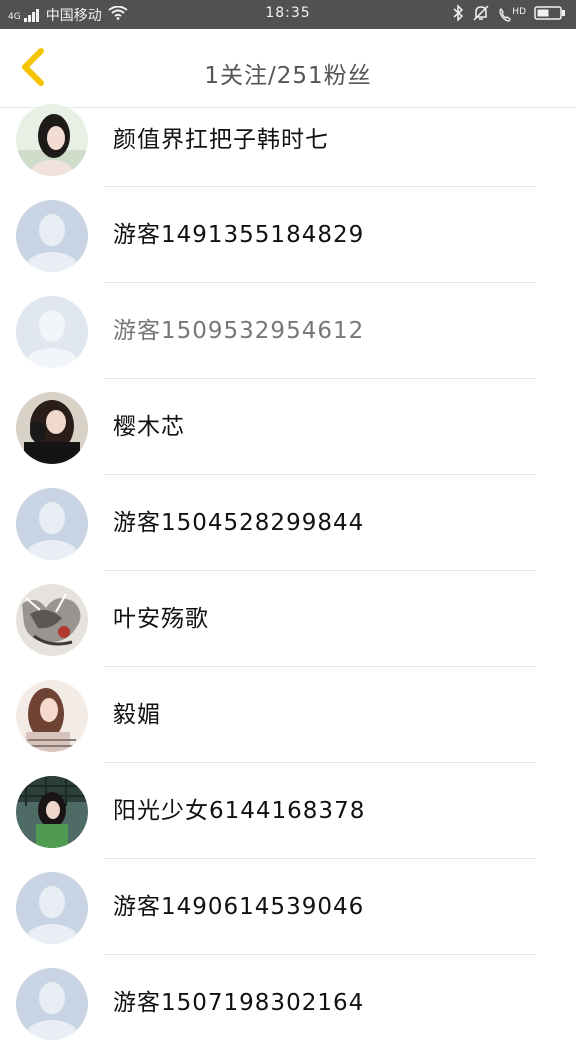  I want to click on header: 1关注/251粉丝, so click(288, 68).